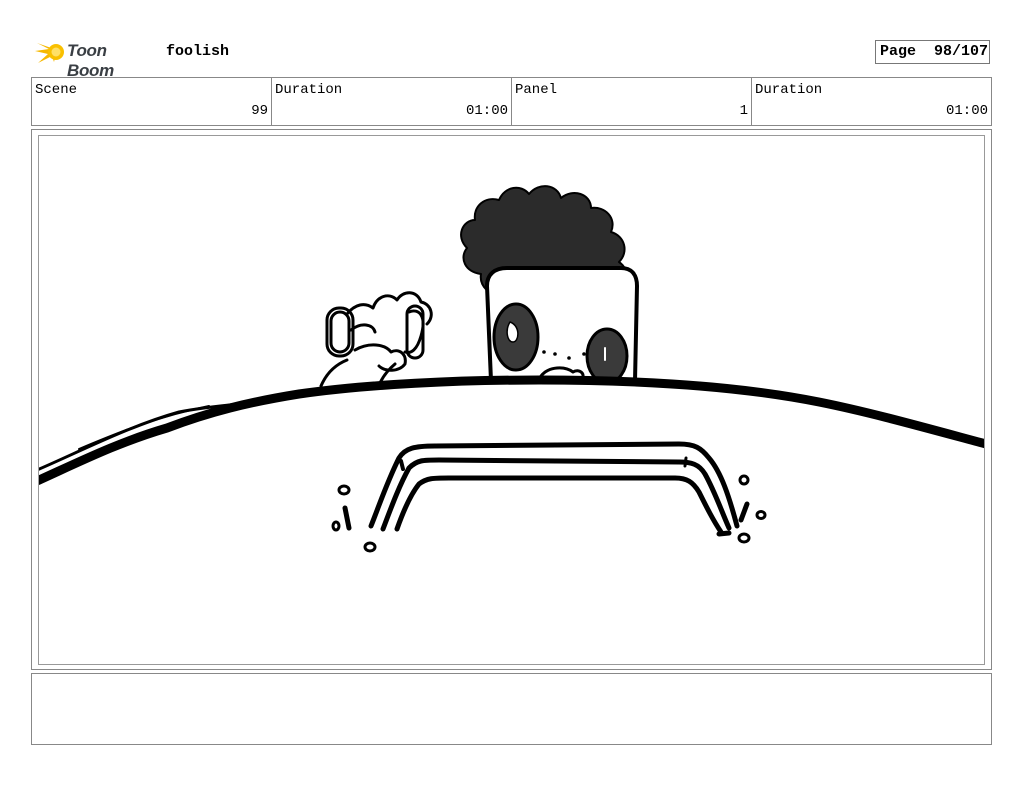 The height and width of the screenshot is (791, 1024). Describe the element at coordinates (966, 111) in the screenshot. I see `panel-duration-value: 01:00` at that location.